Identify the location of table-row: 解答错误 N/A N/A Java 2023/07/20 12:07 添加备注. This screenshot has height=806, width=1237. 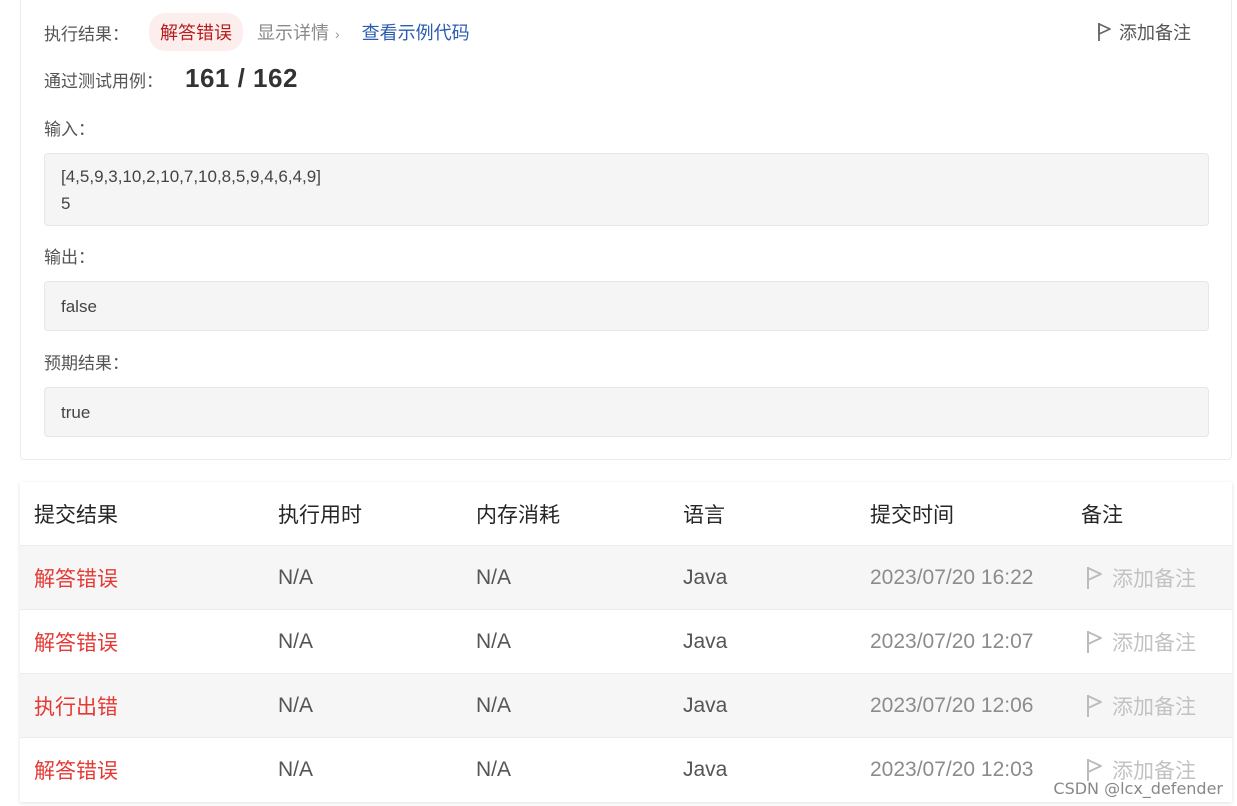
(626, 642).